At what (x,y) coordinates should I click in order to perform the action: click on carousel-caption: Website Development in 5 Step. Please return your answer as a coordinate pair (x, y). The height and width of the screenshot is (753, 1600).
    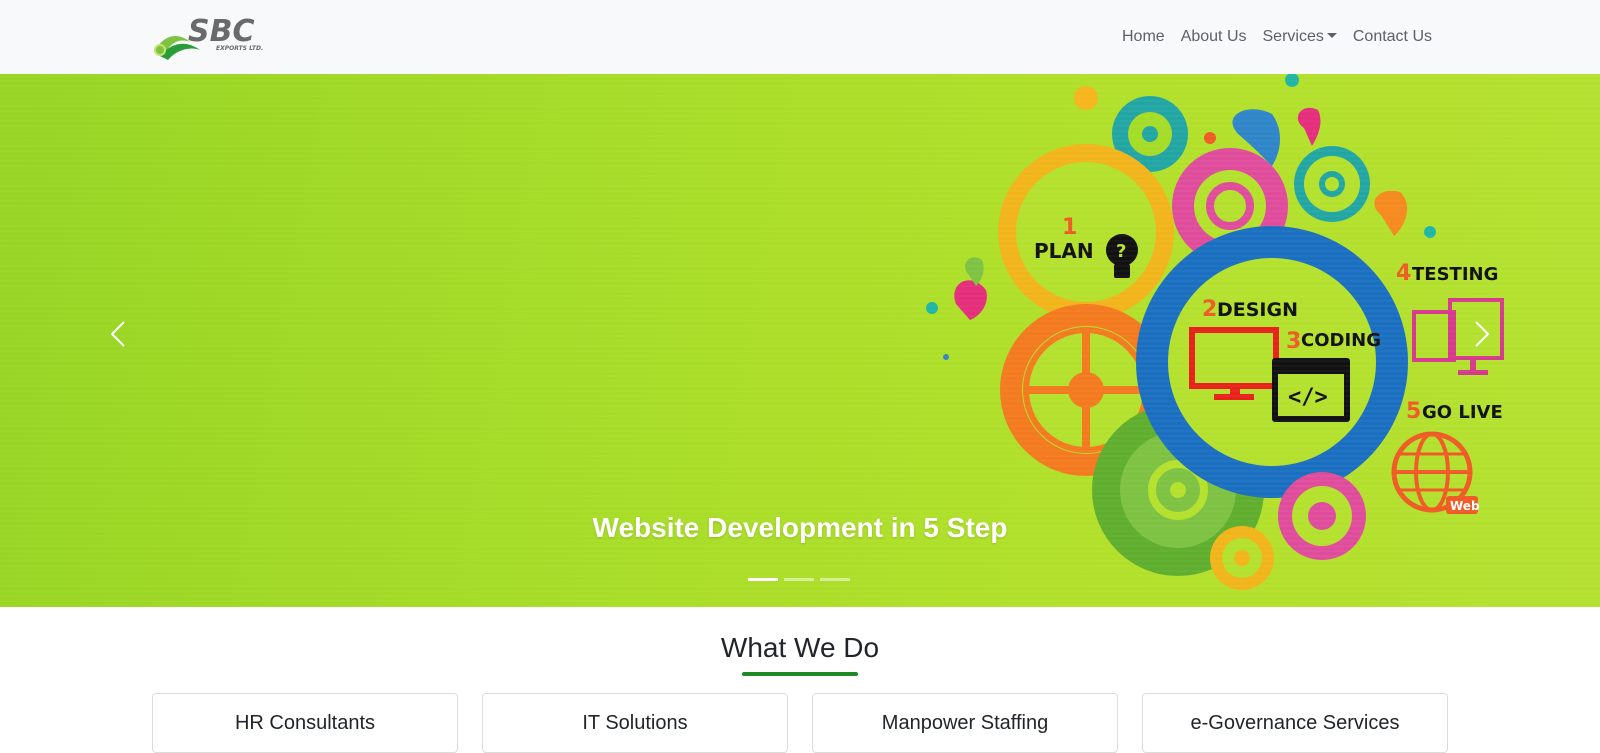
    Looking at the image, I should click on (800, 527).